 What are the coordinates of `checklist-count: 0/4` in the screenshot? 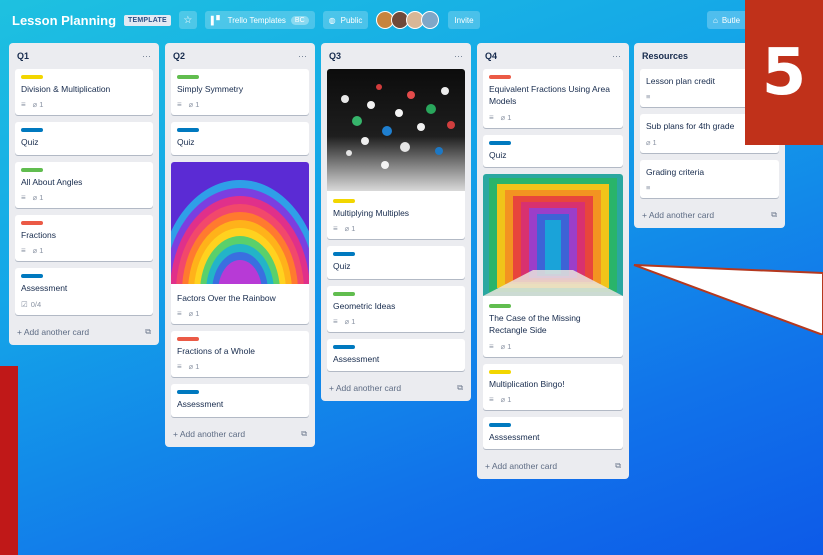 It's located at (36, 304).